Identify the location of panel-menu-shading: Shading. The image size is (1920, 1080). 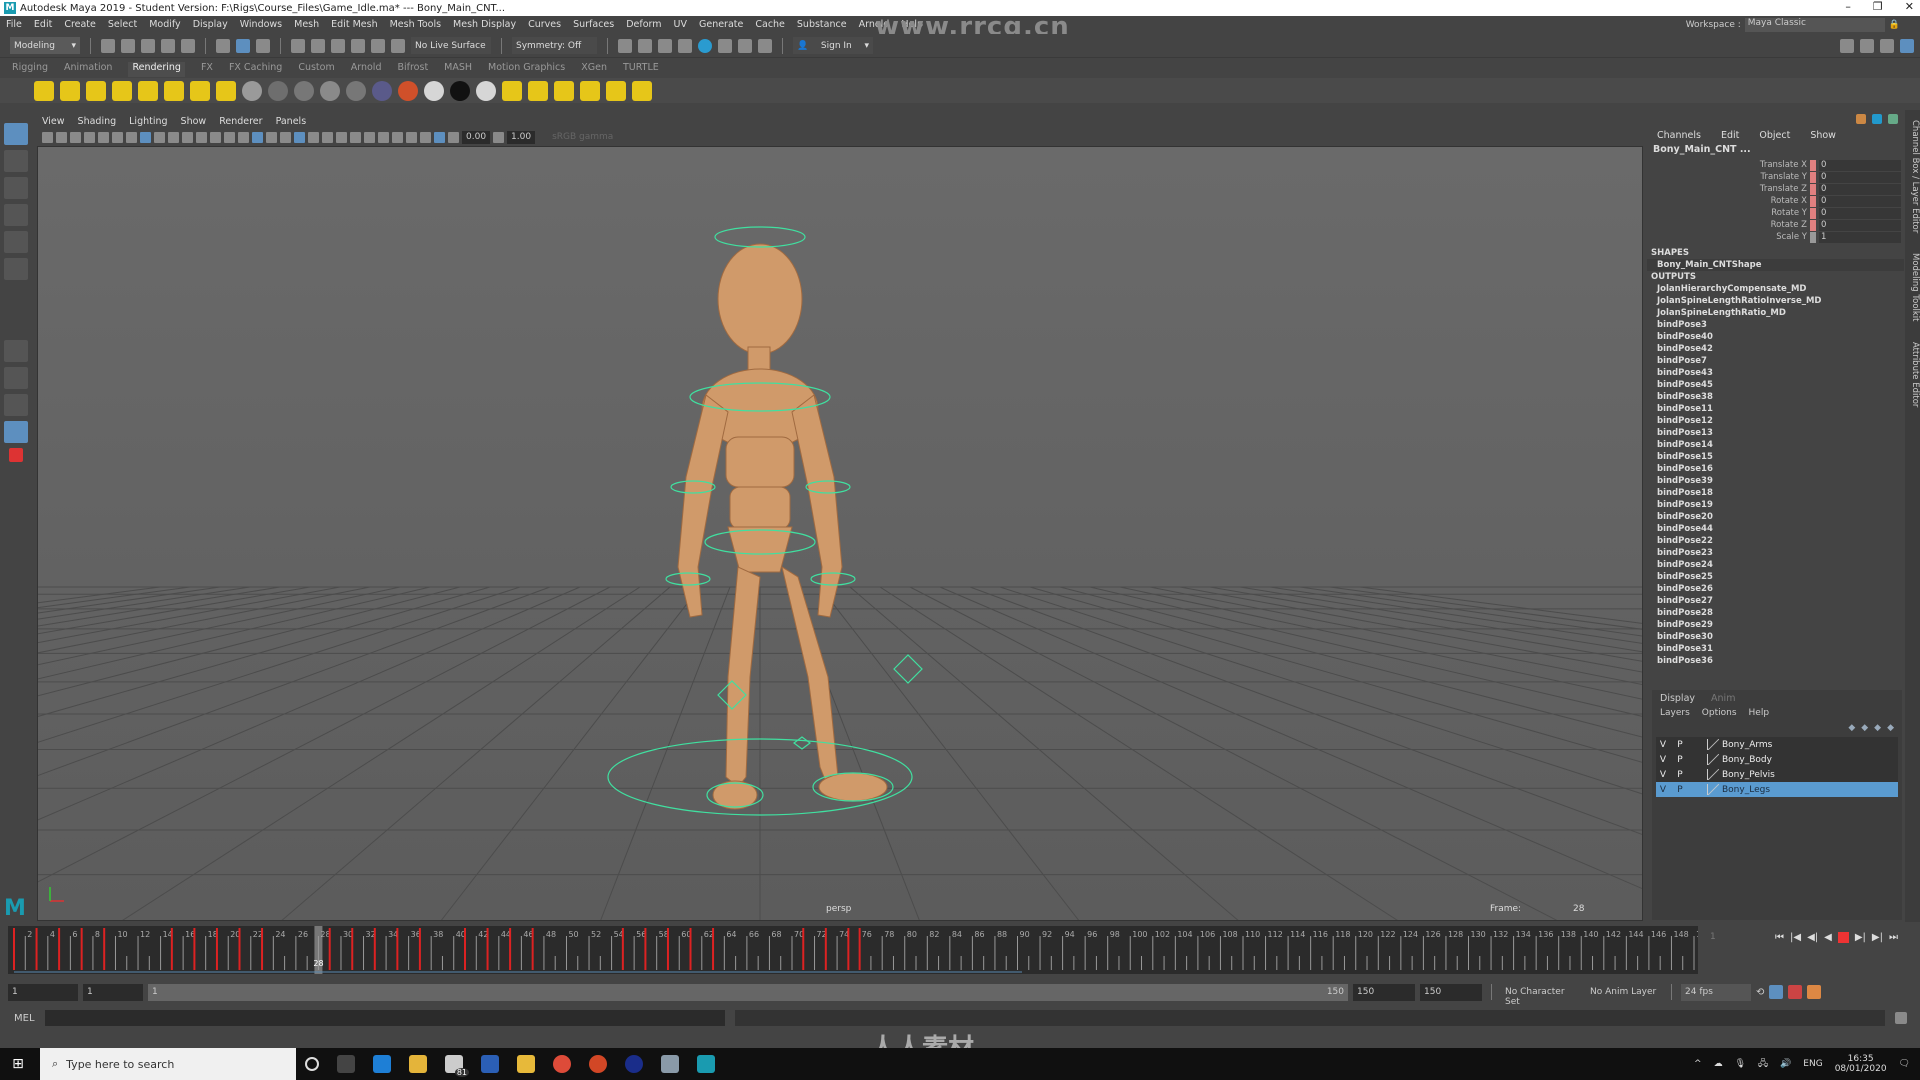
(97, 123).